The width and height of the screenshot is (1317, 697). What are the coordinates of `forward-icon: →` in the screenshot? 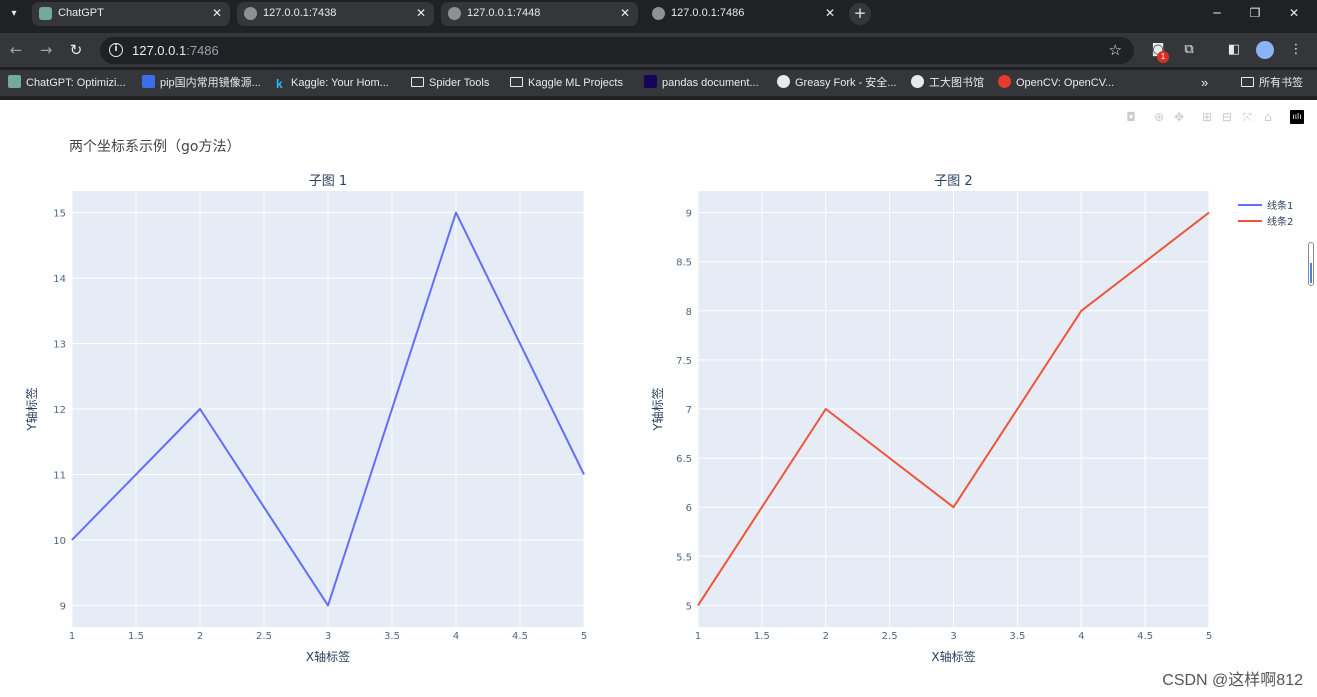 It's located at (46, 50).